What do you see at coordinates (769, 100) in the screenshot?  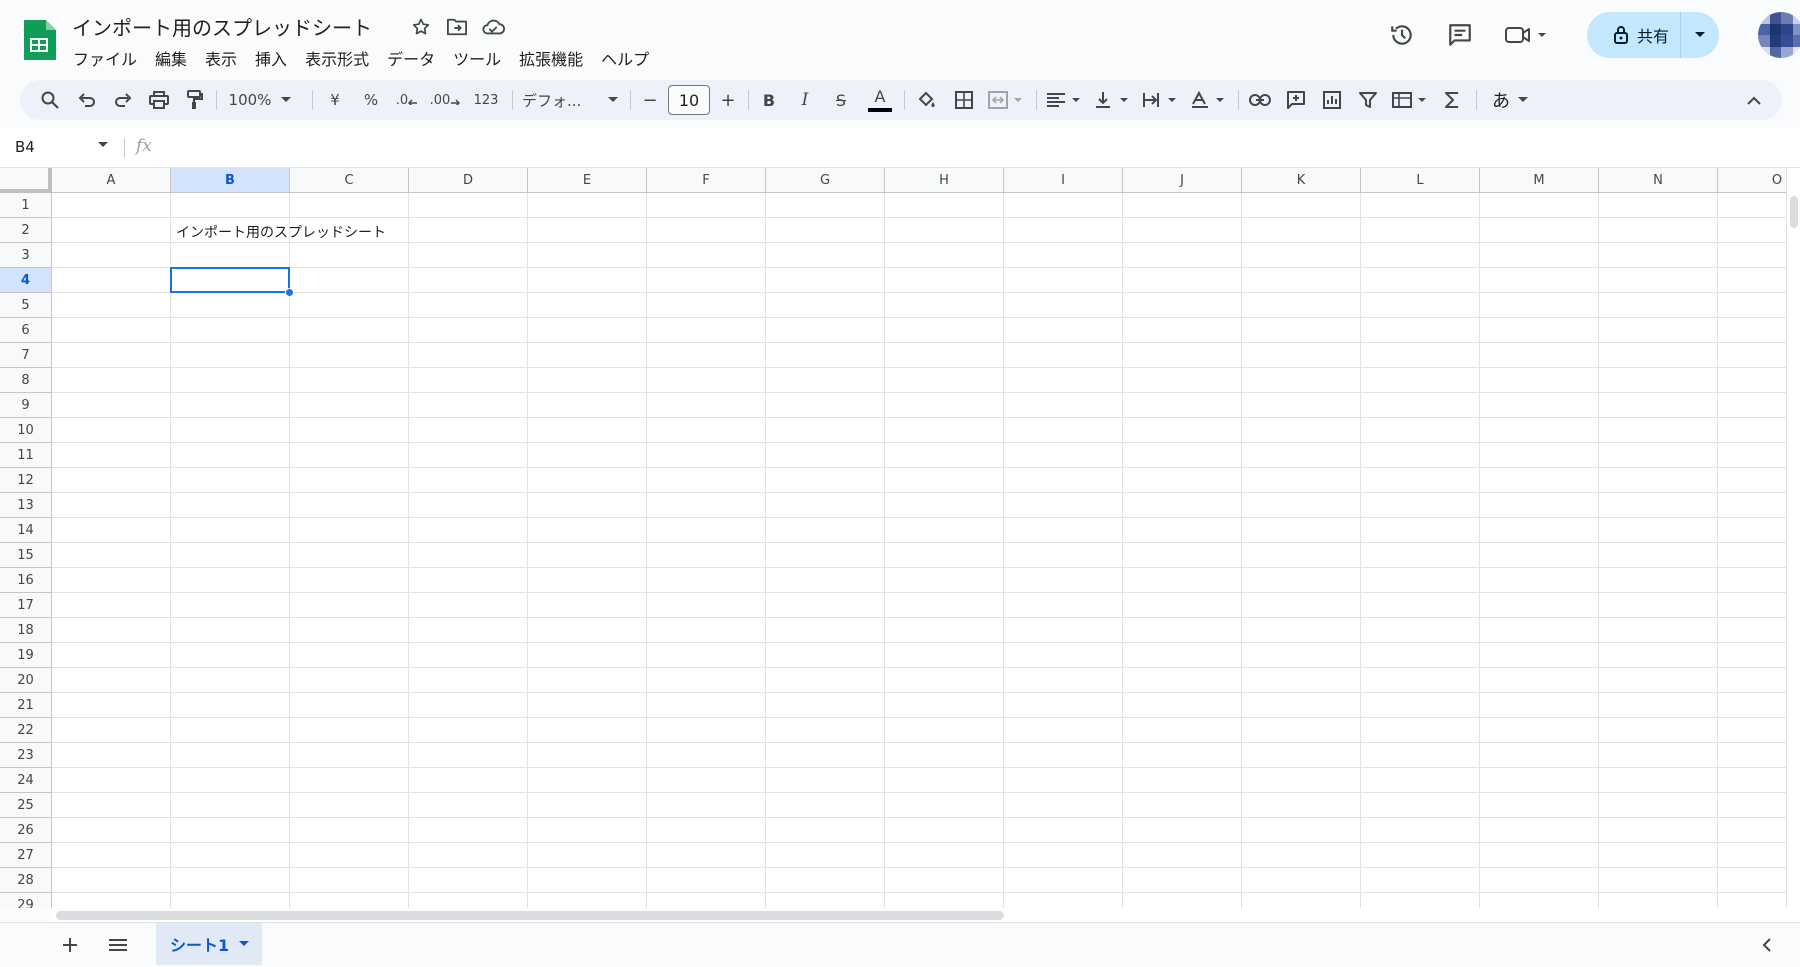 I see `bold-button: B` at bounding box center [769, 100].